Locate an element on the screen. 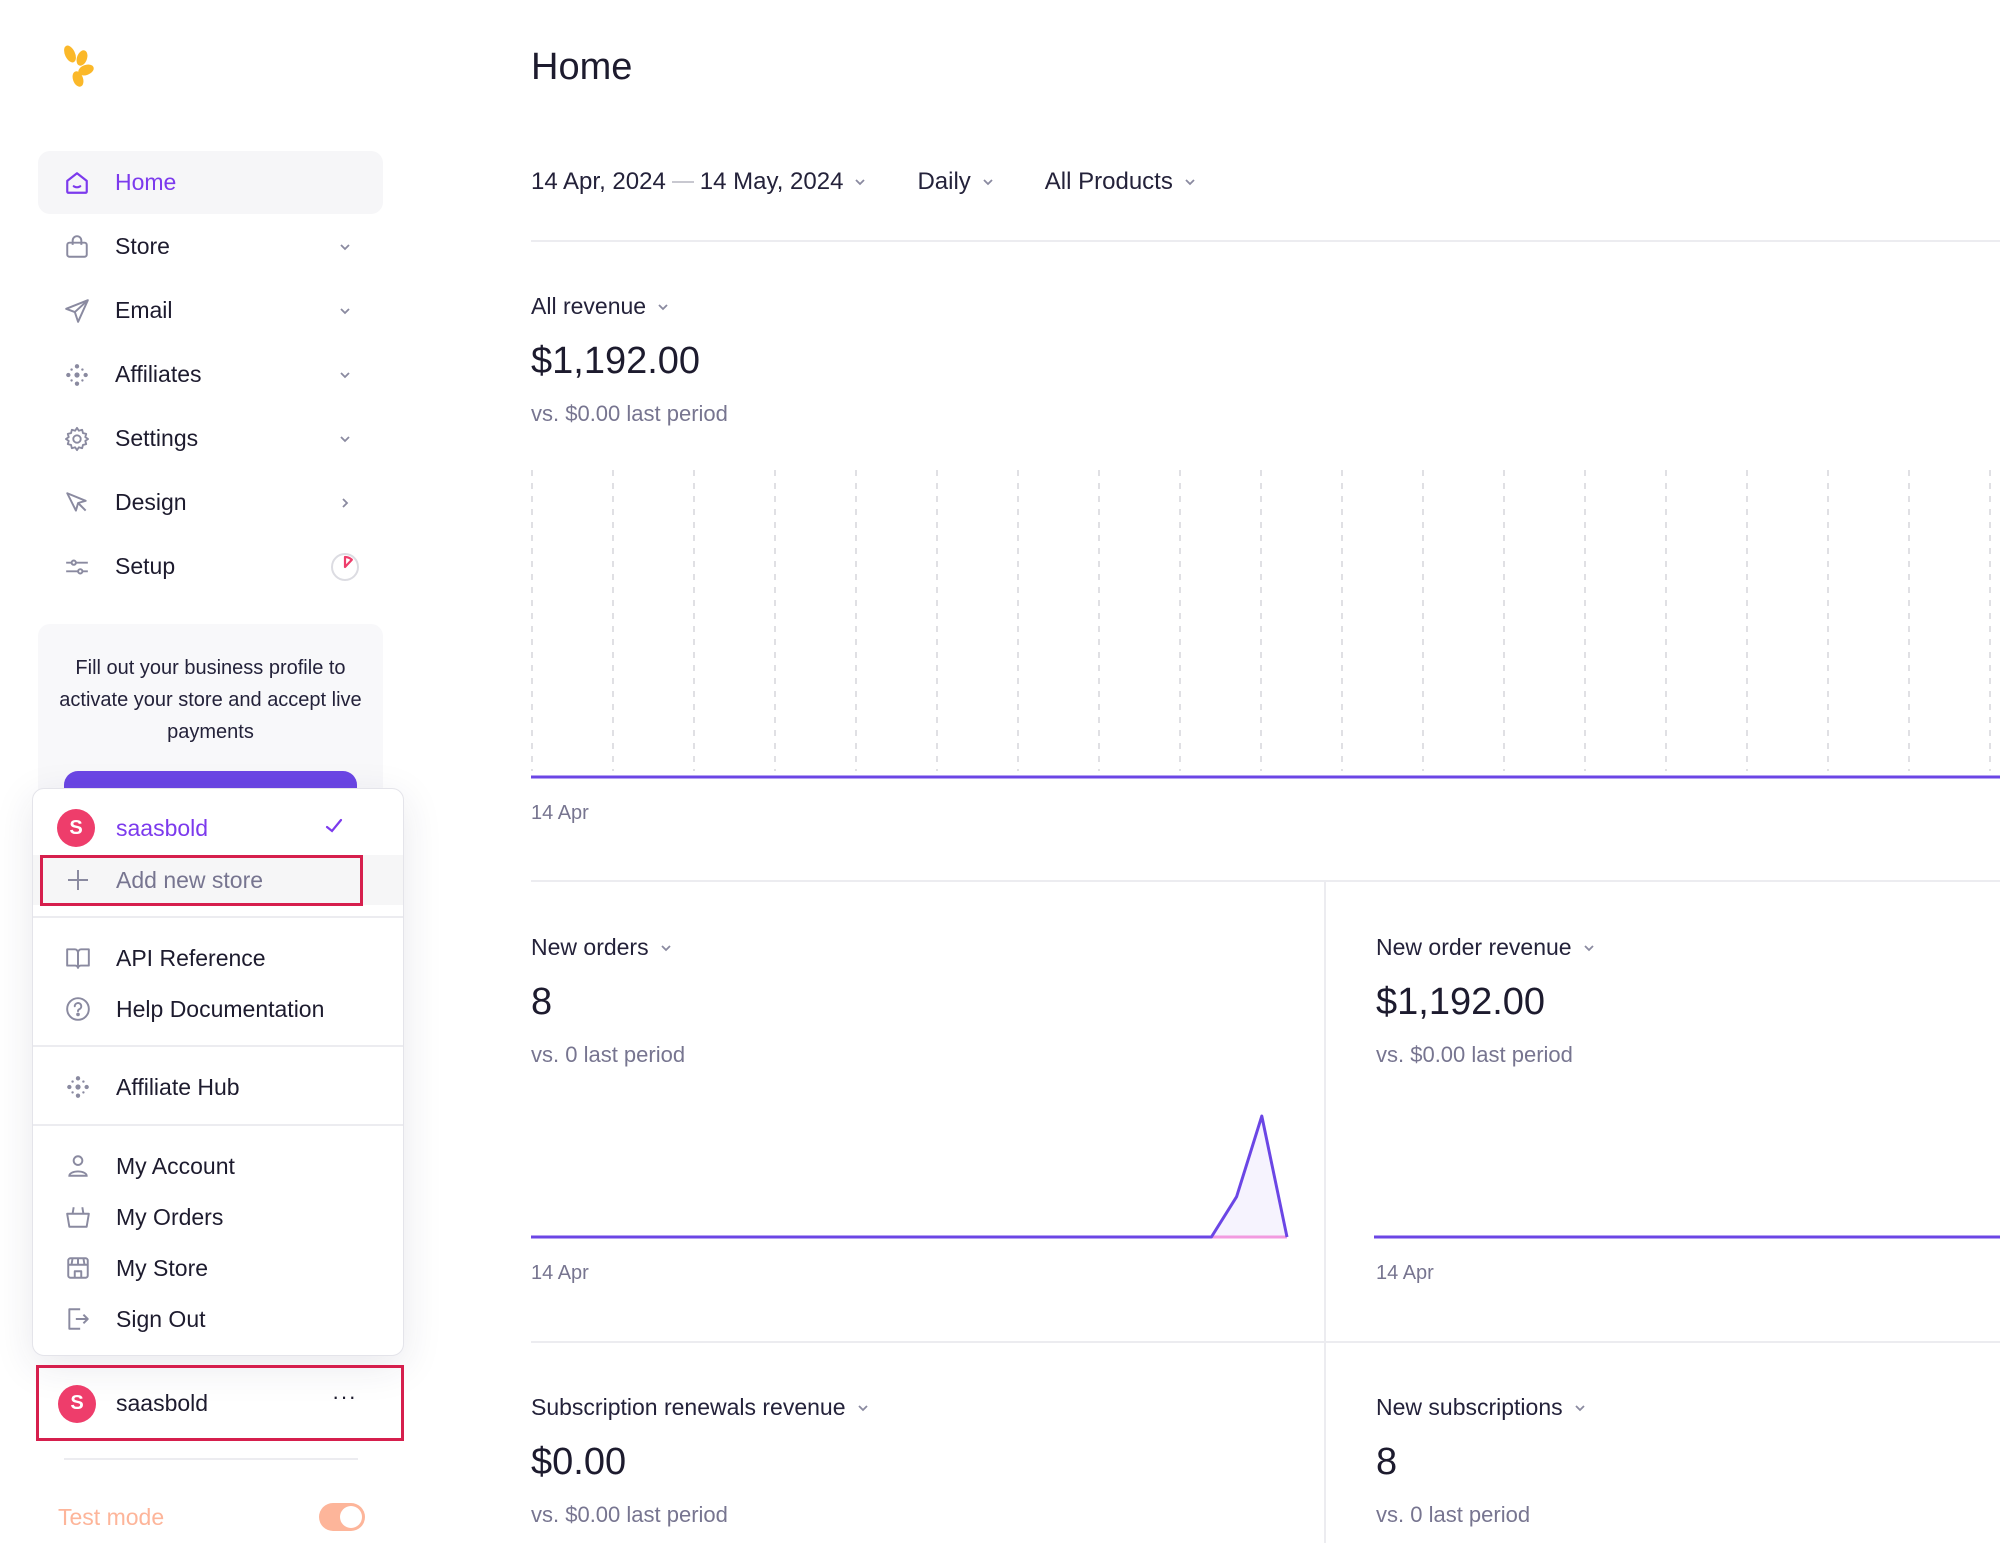 The height and width of the screenshot is (1543, 2000). shopping-bag-icon is located at coordinates (77, 247).